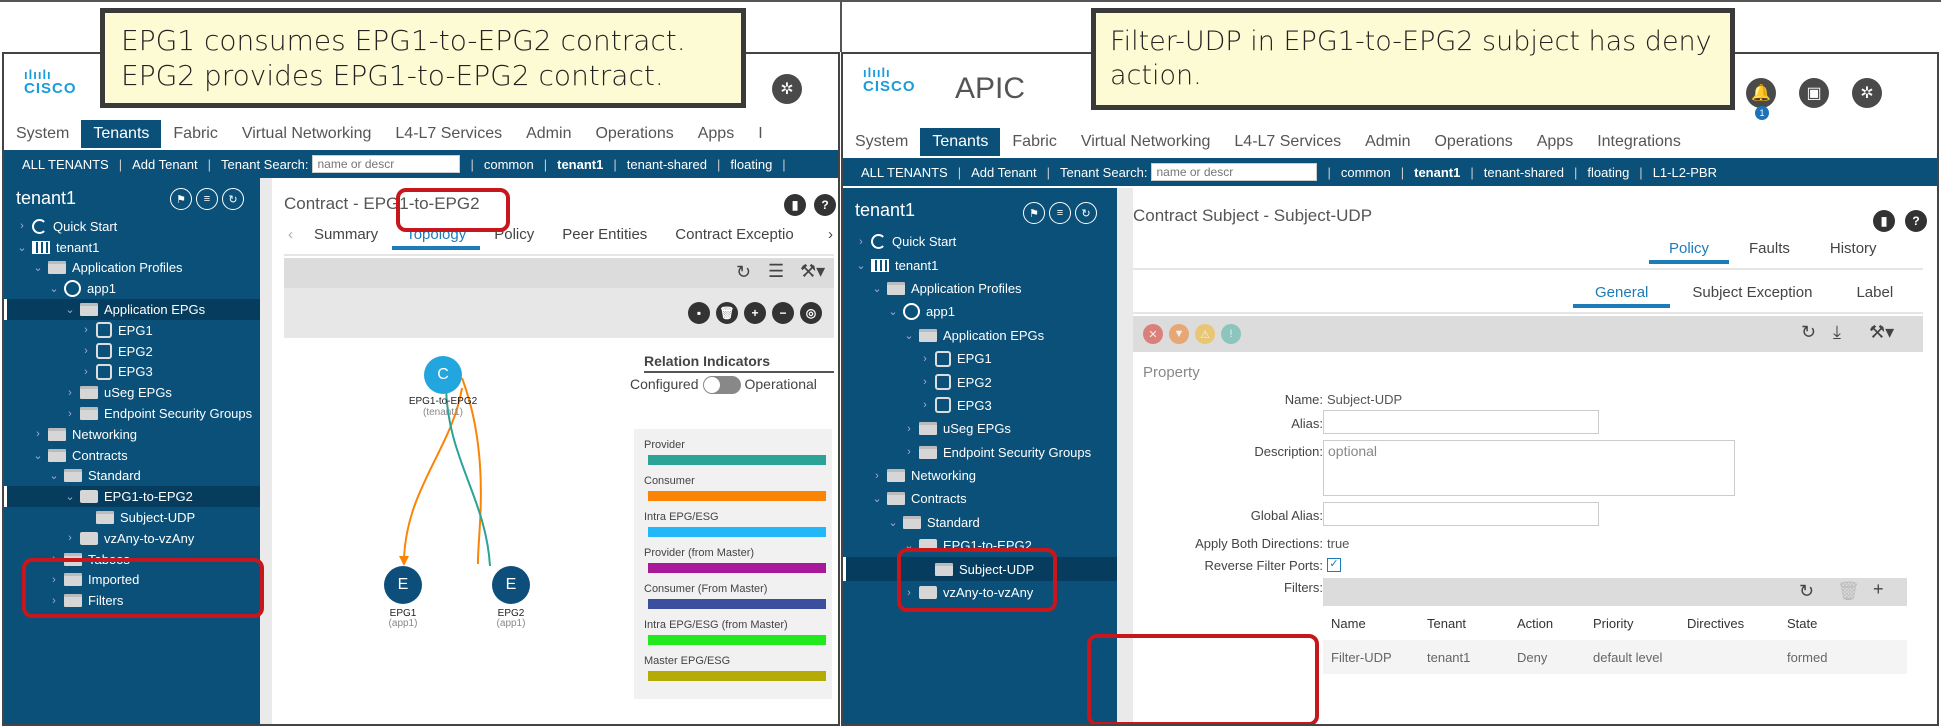 This screenshot has height=728, width=1941. I want to click on tab-summary: Summary, so click(346, 236).